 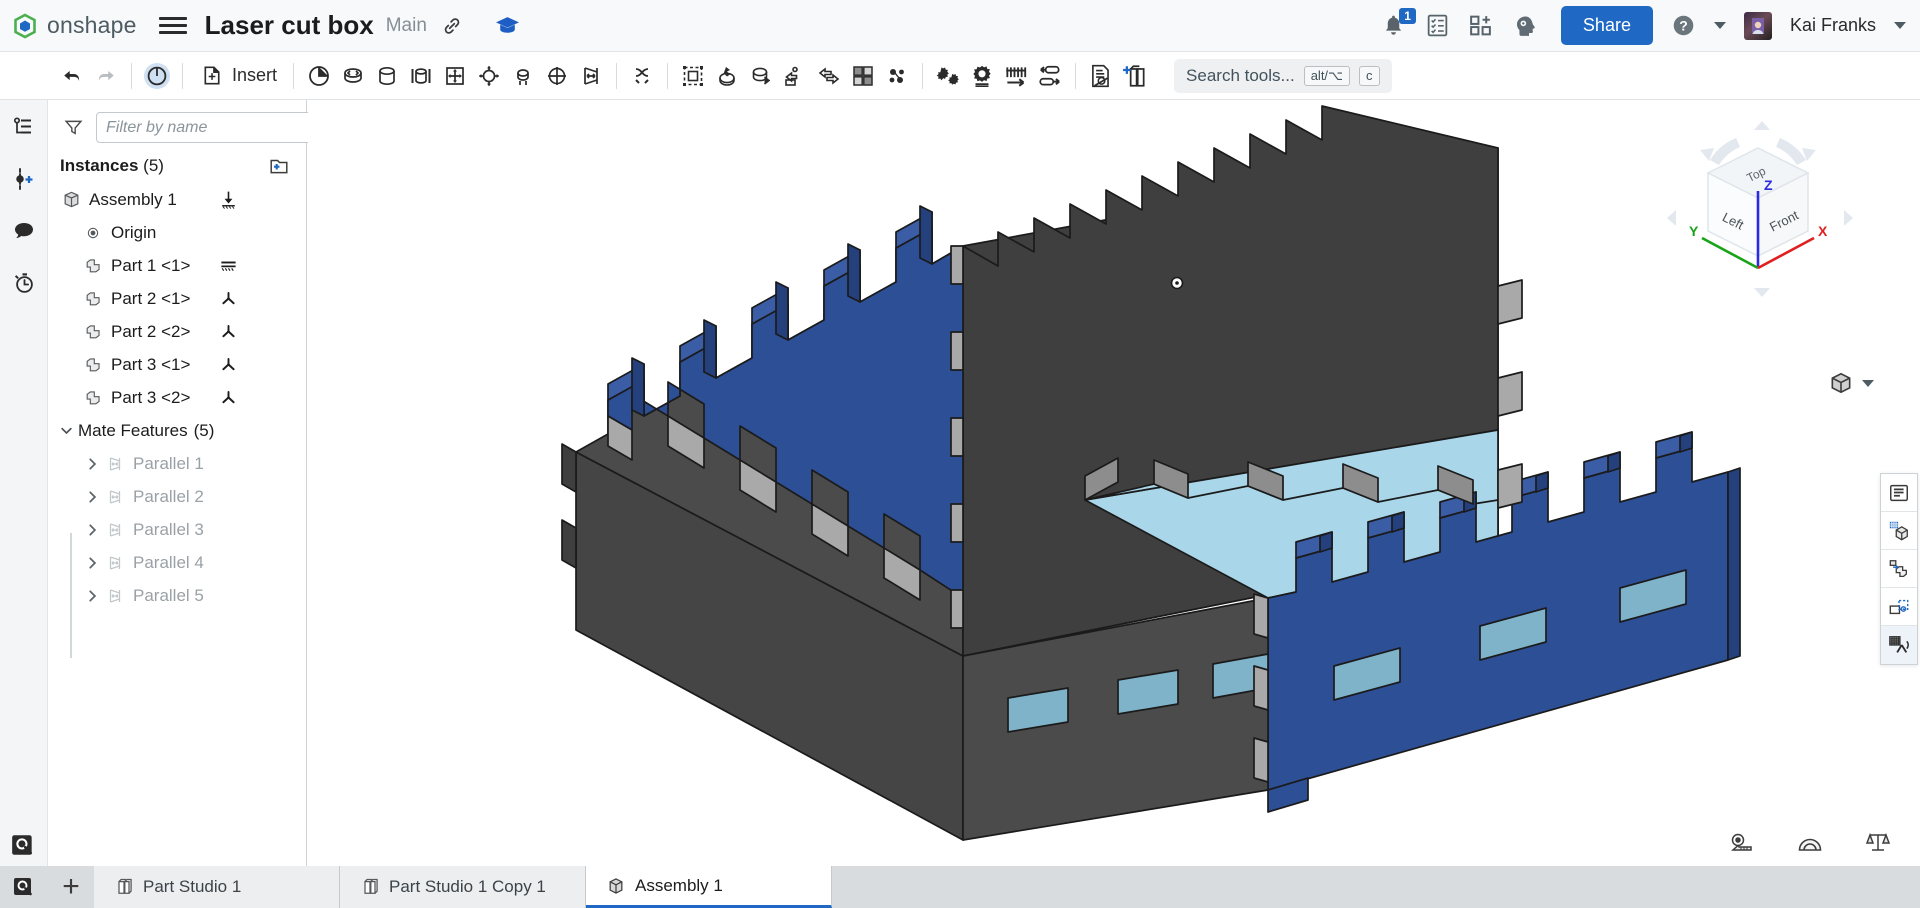 What do you see at coordinates (177, 529) in the screenshot?
I see `mate-item-parallel-3: Parallel 3` at bounding box center [177, 529].